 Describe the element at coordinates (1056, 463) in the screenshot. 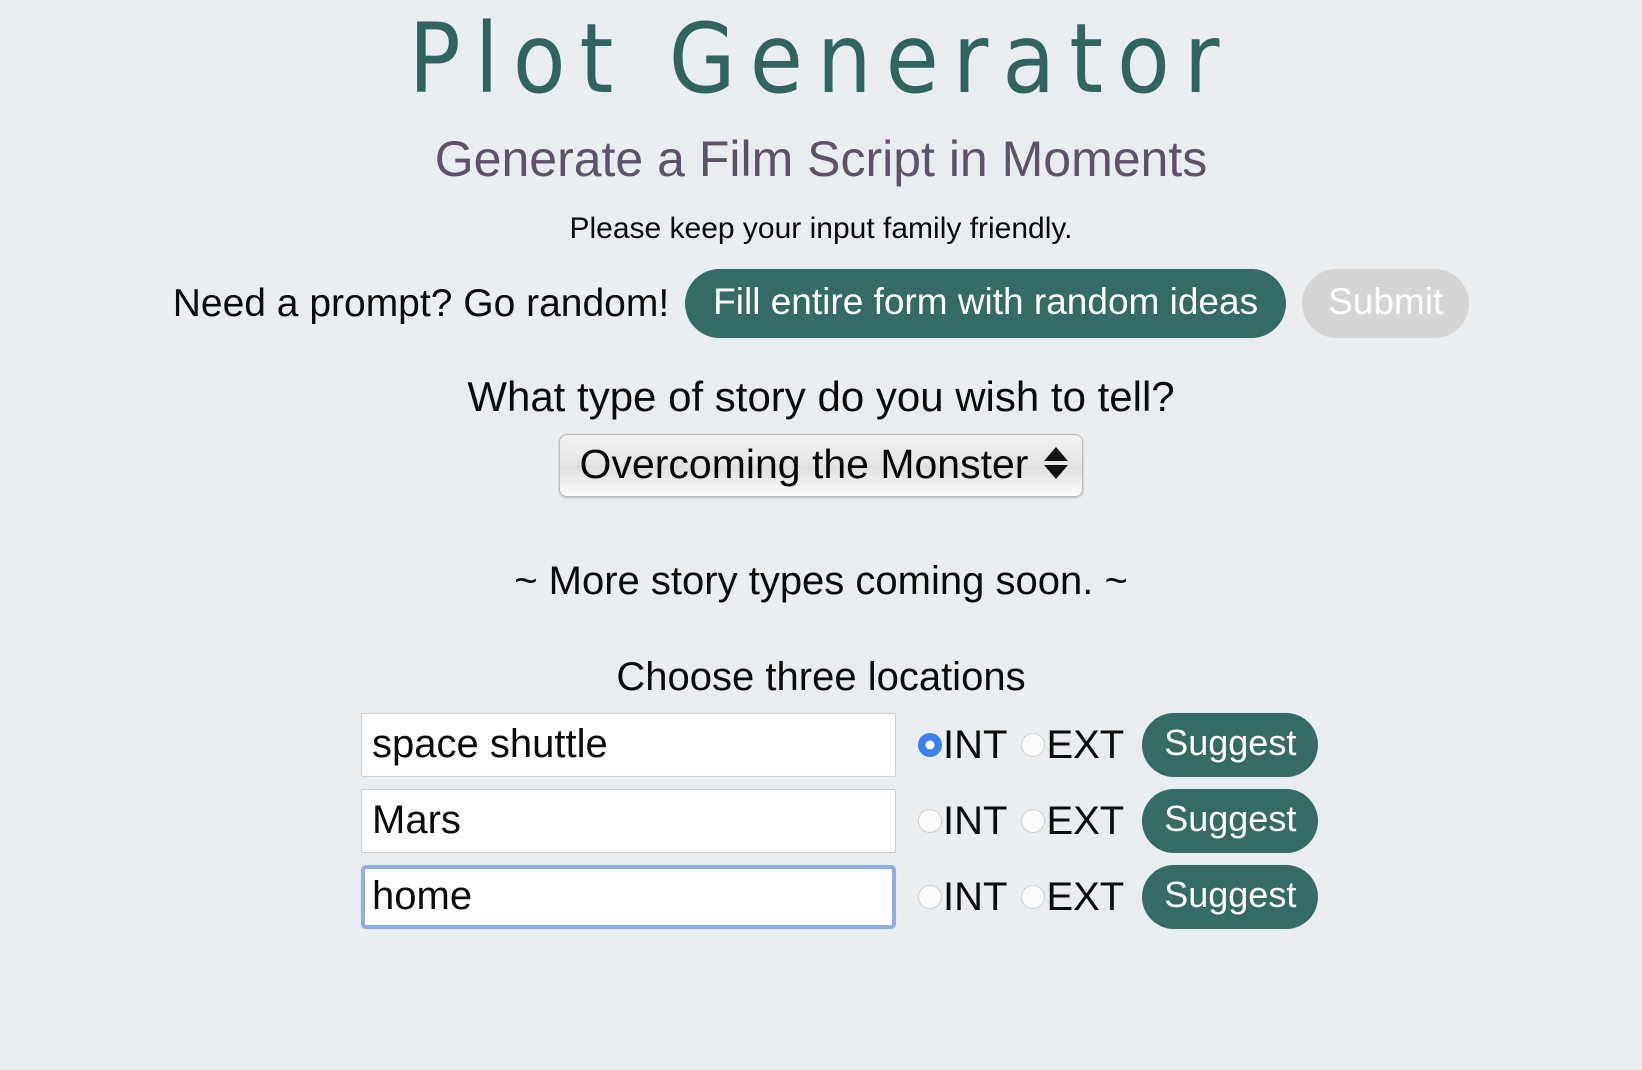

I see `select-updown-arrows-icon` at that location.